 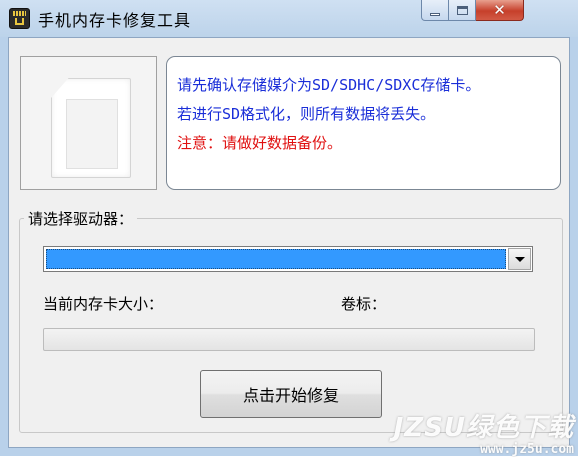 What do you see at coordinates (527, 449) in the screenshot?
I see `watermark-url: www.jz5u.com` at bounding box center [527, 449].